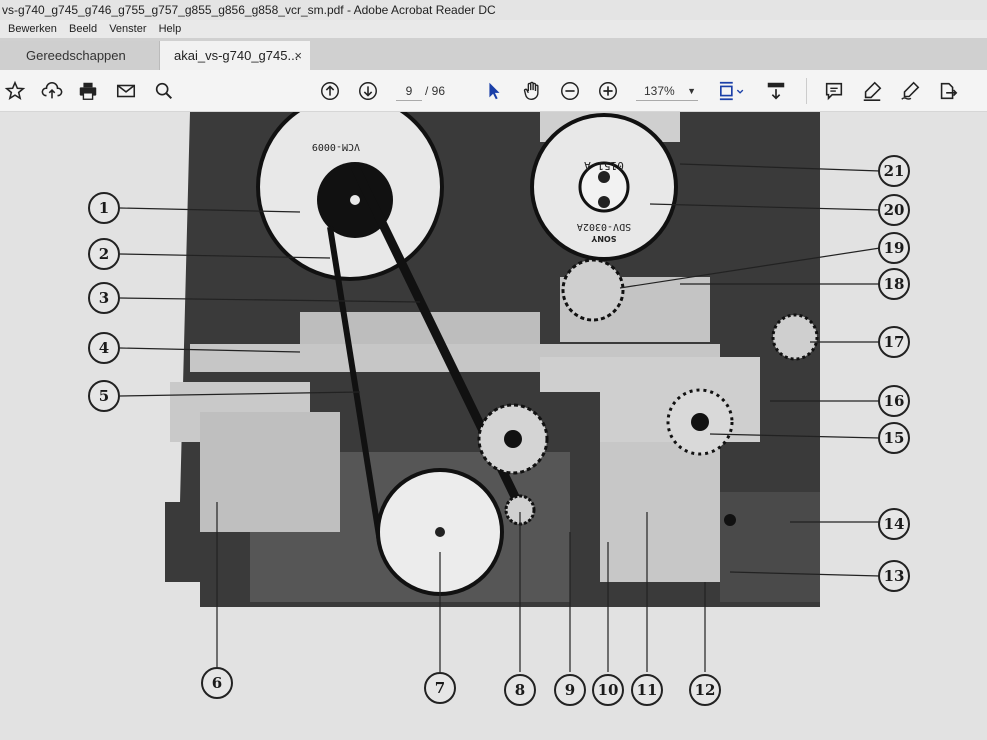  Describe the element at coordinates (834, 91) in the screenshot. I see `comment-icon` at that location.